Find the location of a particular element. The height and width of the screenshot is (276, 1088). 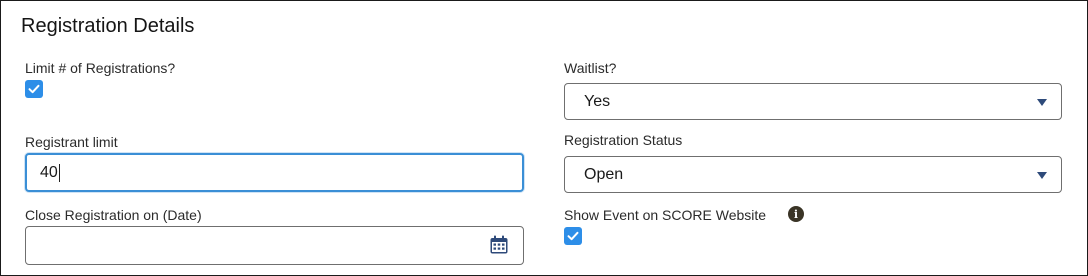

waitlist-select: Yes is located at coordinates (813, 101).